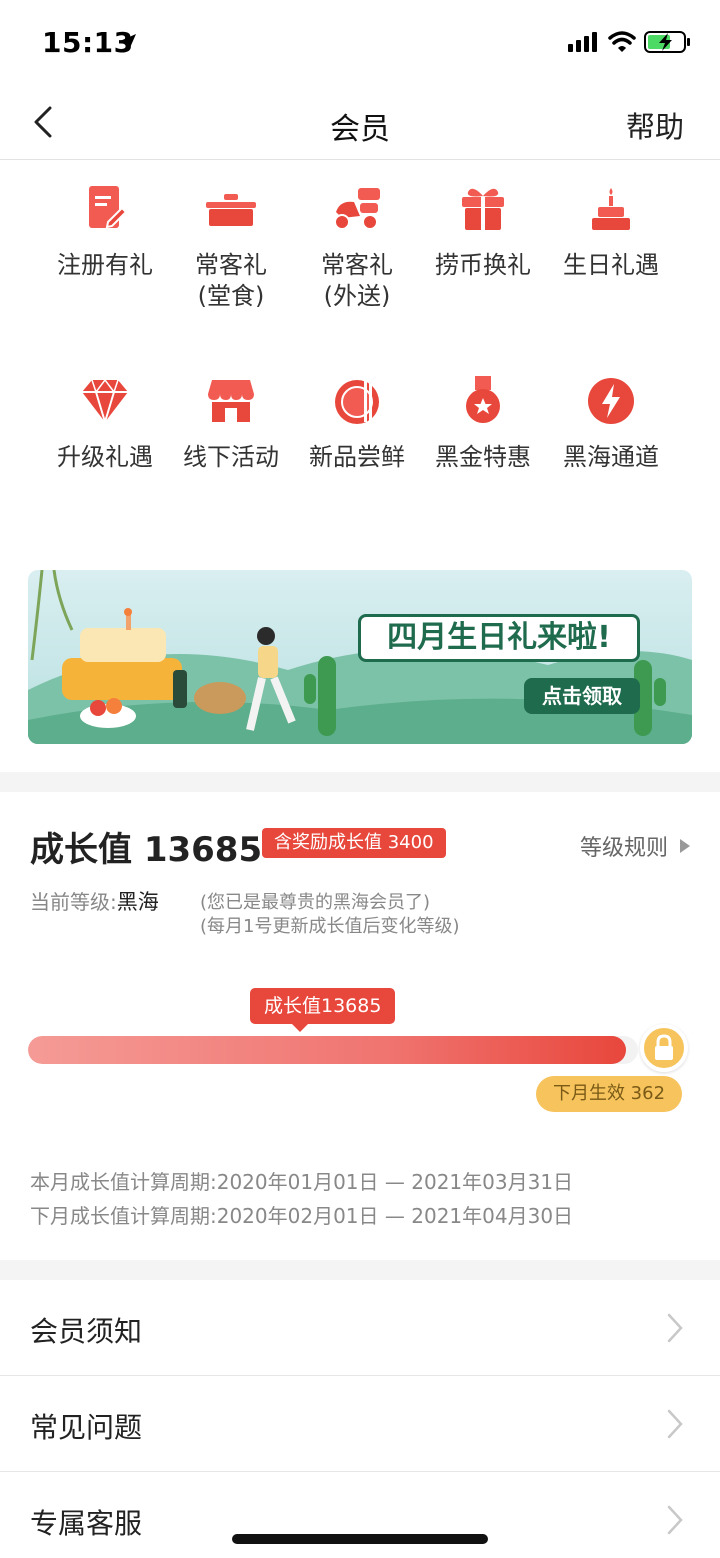 This screenshot has height=1558, width=720. What do you see at coordinates (330, 926) in the screenshot?
I see `level-update-note: (每月1号更新成长值后变化等级)` at bounding box center [330, 926].